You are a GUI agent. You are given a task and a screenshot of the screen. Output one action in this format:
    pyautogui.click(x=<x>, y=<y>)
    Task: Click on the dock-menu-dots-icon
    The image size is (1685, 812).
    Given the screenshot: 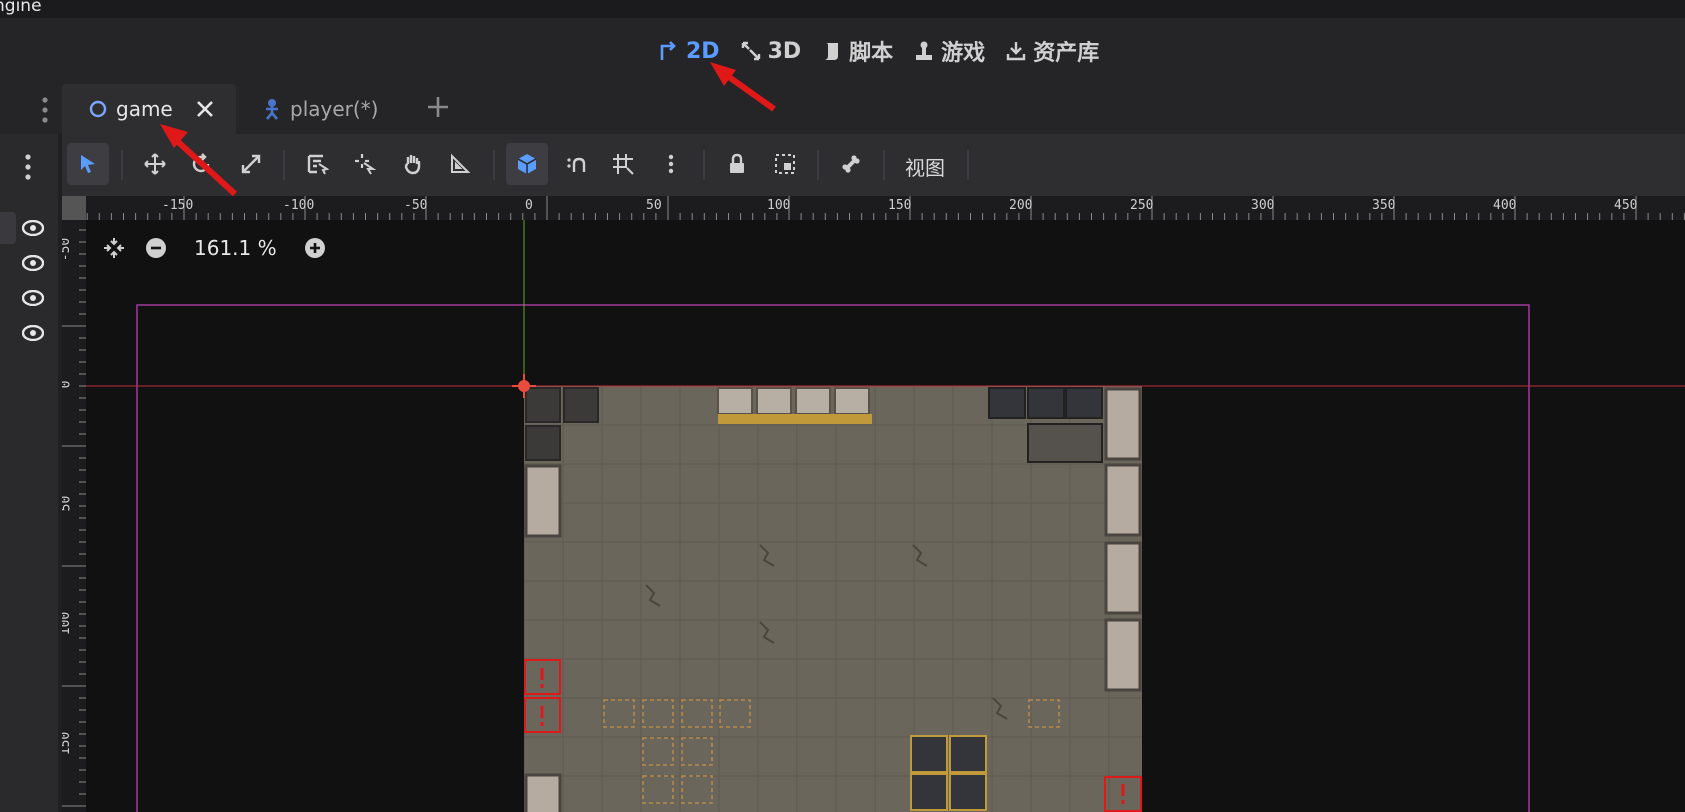 What is the action you would take?
    pyautogui.click(x=28, y=167)
    